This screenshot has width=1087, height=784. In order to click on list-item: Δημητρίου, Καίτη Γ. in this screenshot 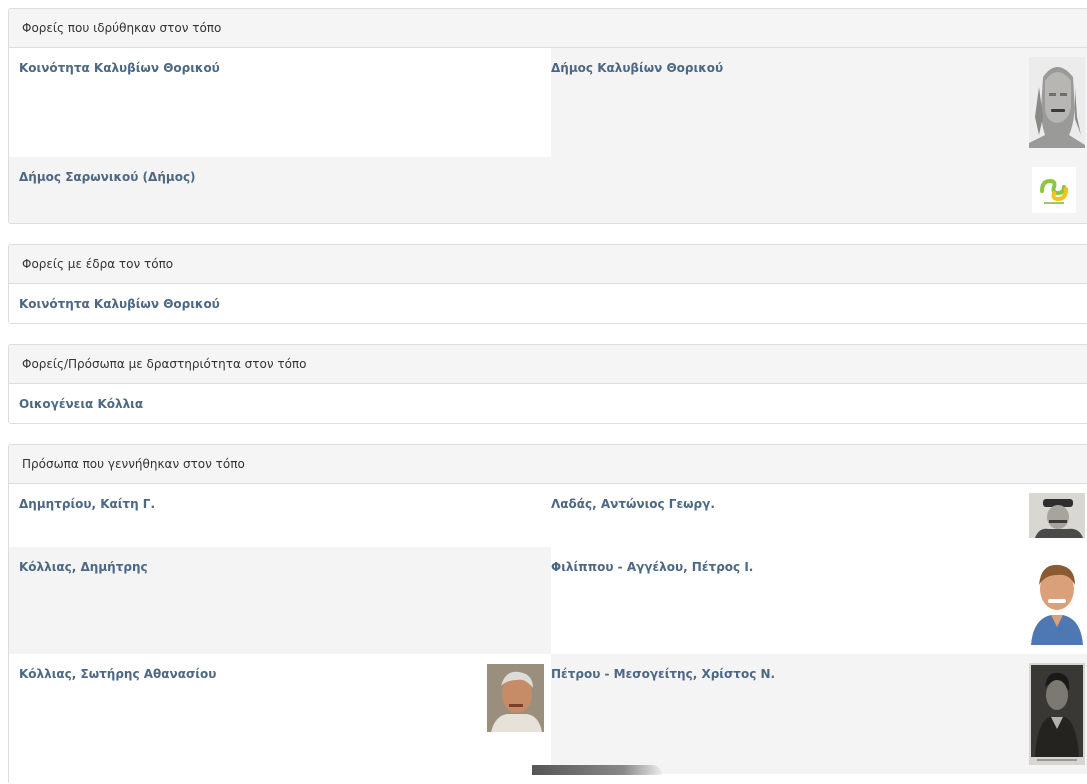, I will do `click(280, 515)`.